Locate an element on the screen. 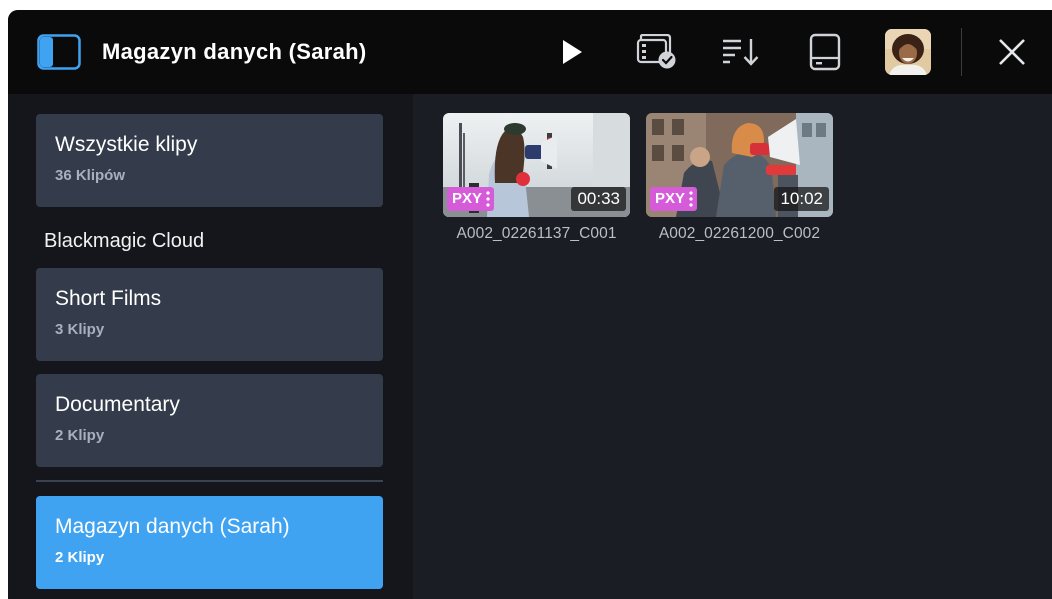  header-divider is located at coordinates (961, 52).